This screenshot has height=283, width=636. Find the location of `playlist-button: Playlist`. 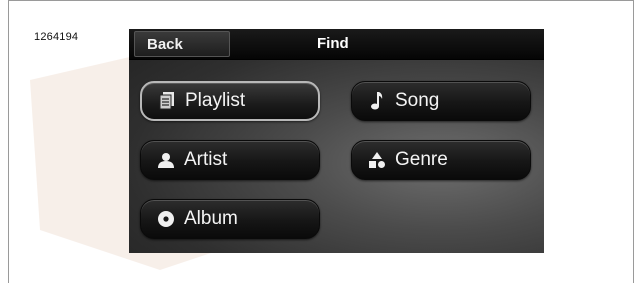

playlist-button: Playlist is located at coordinates (230, 101).